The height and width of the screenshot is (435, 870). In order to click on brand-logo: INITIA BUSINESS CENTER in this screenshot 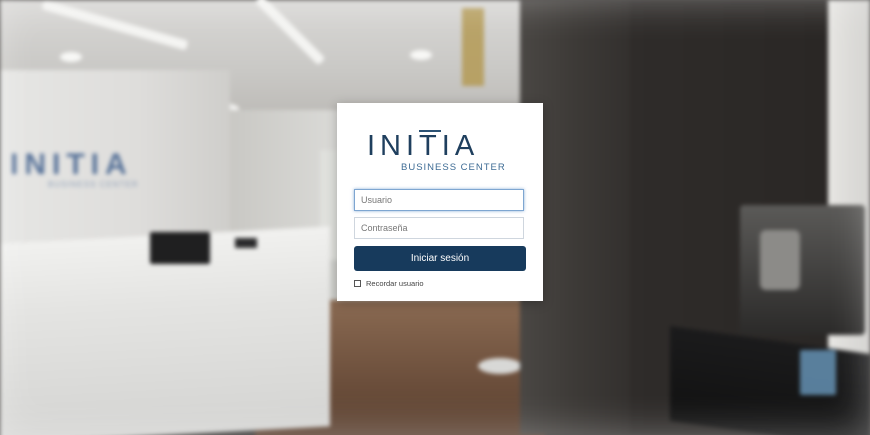, I will do `click(442, 155)`.